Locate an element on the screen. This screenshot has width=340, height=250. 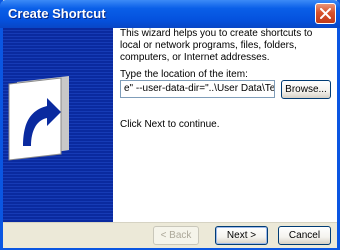
close-icon is located at coordinates (325, 13).